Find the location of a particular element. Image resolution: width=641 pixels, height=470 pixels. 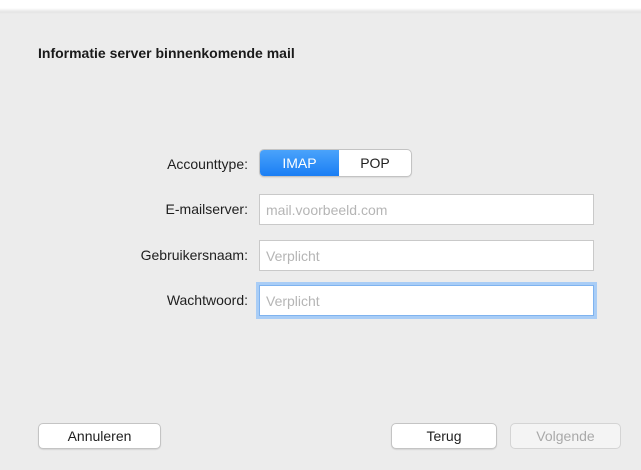

email-server-field is located at coordinates (426, 209).